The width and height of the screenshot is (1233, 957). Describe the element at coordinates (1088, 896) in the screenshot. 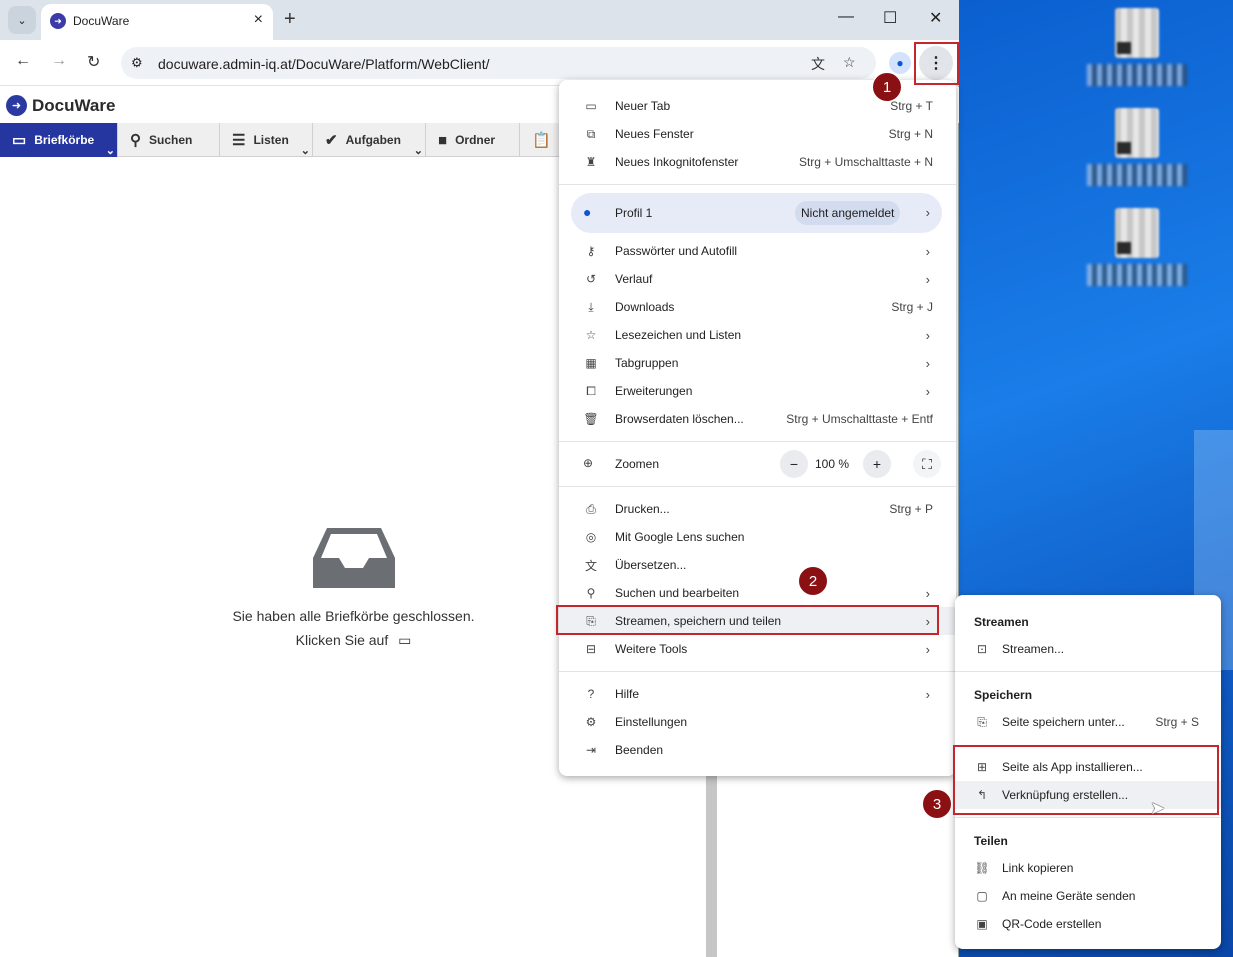

I see `submenu-send-devices: ▢ An meine Geräte senden` at that location.